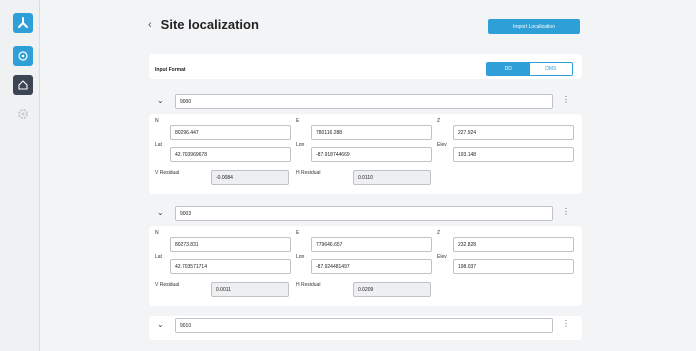 This screenshot has height=351, width=696. I want to click on z-field: 227.924, so click(513, 132).